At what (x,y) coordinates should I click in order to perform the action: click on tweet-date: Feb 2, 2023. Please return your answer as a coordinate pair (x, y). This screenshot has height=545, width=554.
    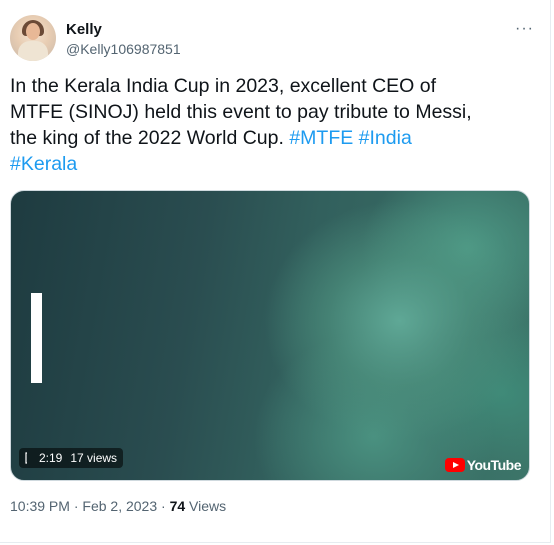
    Looking at the image, I should click on (119, 506).